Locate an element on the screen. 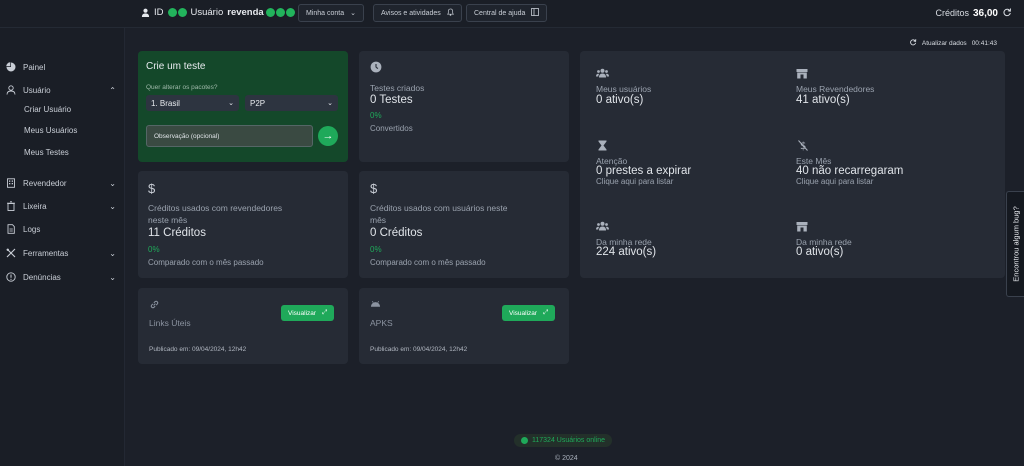  clock-icon is located at coordinates (376, 68).